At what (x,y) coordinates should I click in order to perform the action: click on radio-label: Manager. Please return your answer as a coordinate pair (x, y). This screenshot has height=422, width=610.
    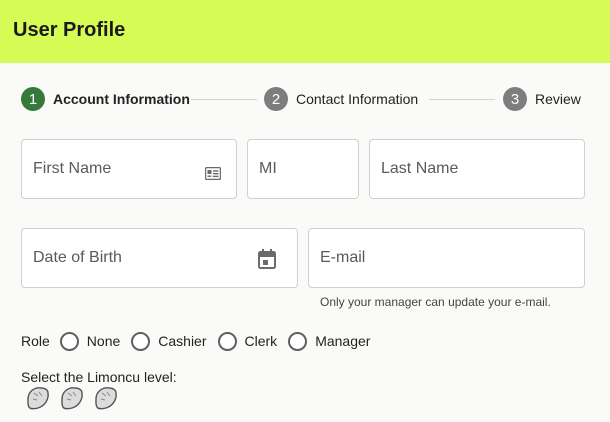
    Looking at the image, I should click on (343, 341).